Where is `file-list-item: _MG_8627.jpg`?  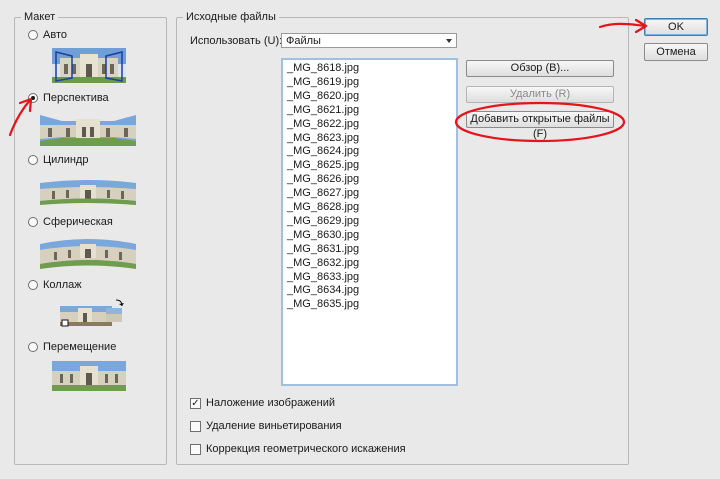 file-list-item: _MG_8627.jpg is located at coordinates (323, 193).